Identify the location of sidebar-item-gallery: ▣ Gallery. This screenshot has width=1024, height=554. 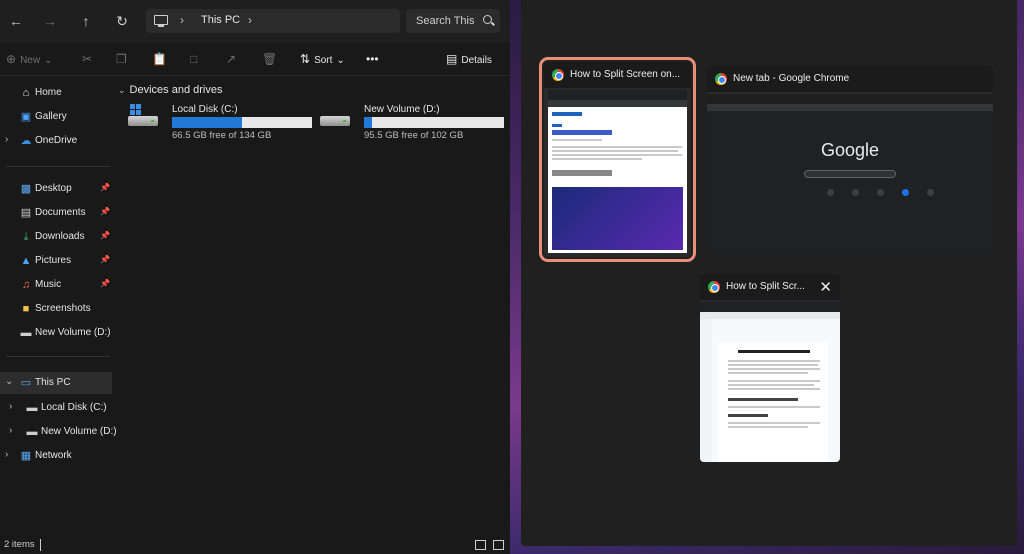
(56, 117).